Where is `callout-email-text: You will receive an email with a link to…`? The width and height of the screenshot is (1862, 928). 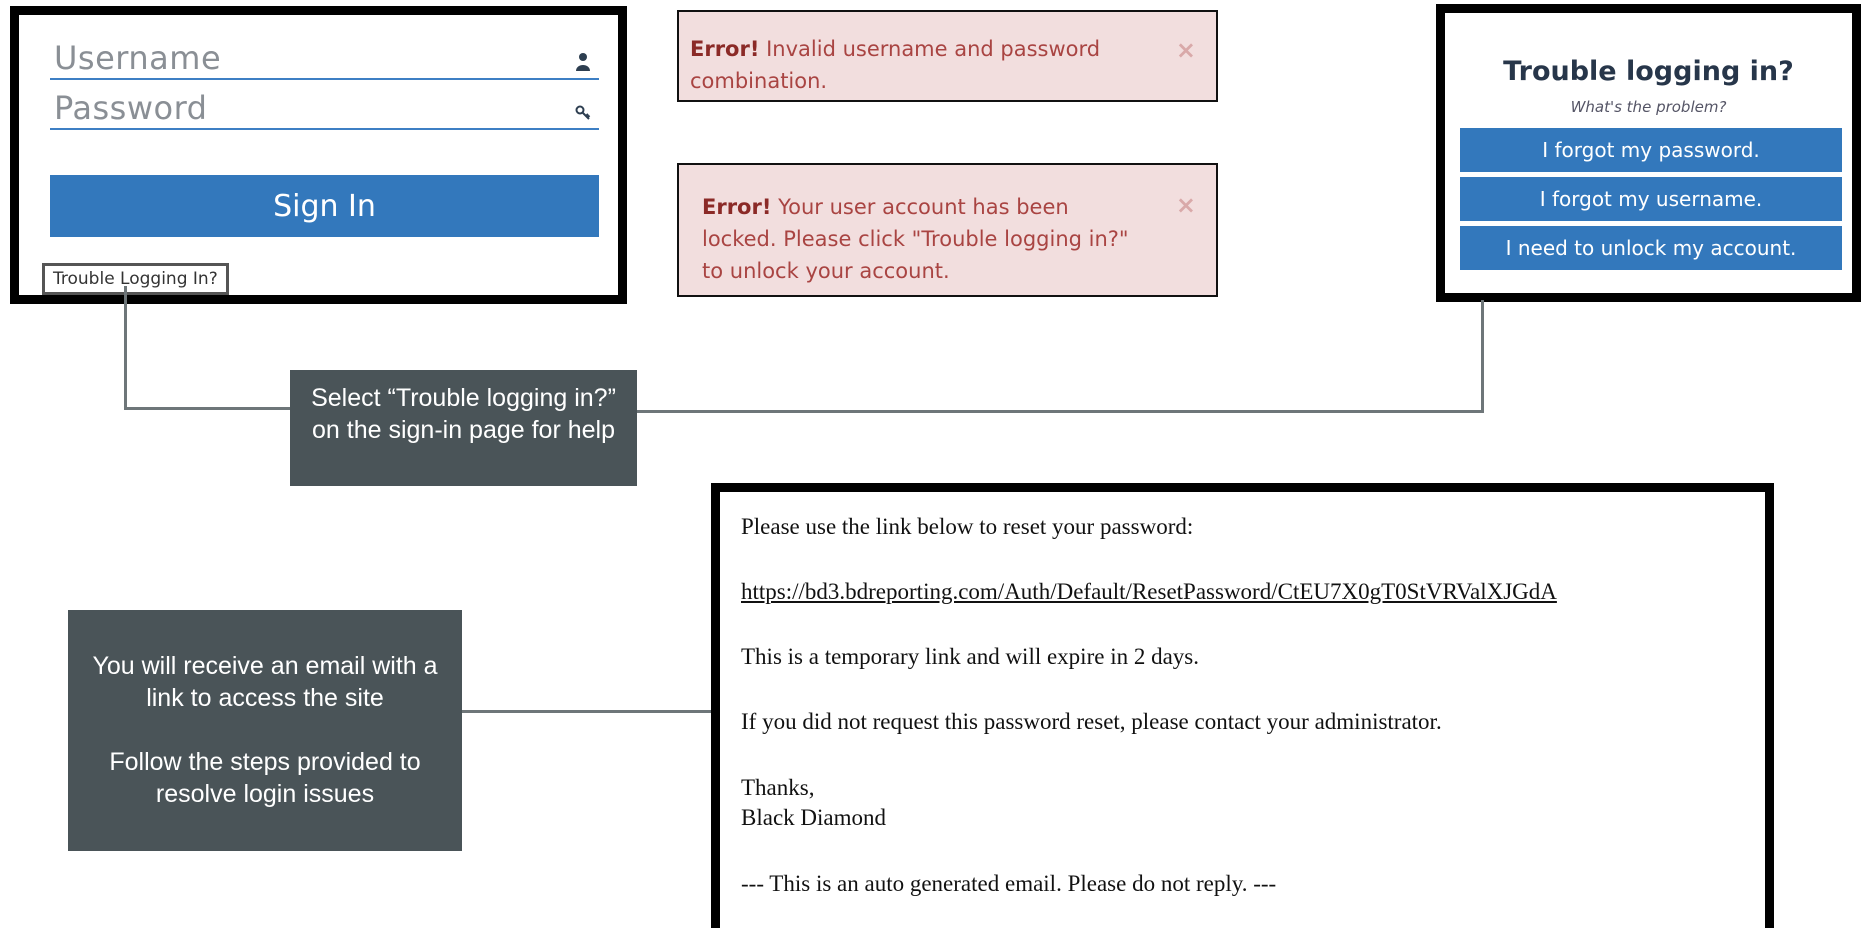 callout-email-text: You will receive an email with a link to… is located at coordinates (265, 730).